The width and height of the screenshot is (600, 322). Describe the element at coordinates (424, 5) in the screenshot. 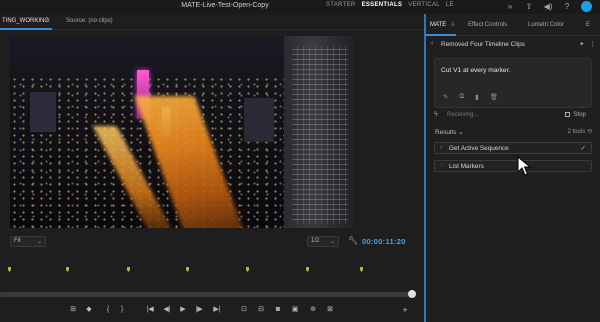

I see `workspace-vertical: VERTICAL` at that location.